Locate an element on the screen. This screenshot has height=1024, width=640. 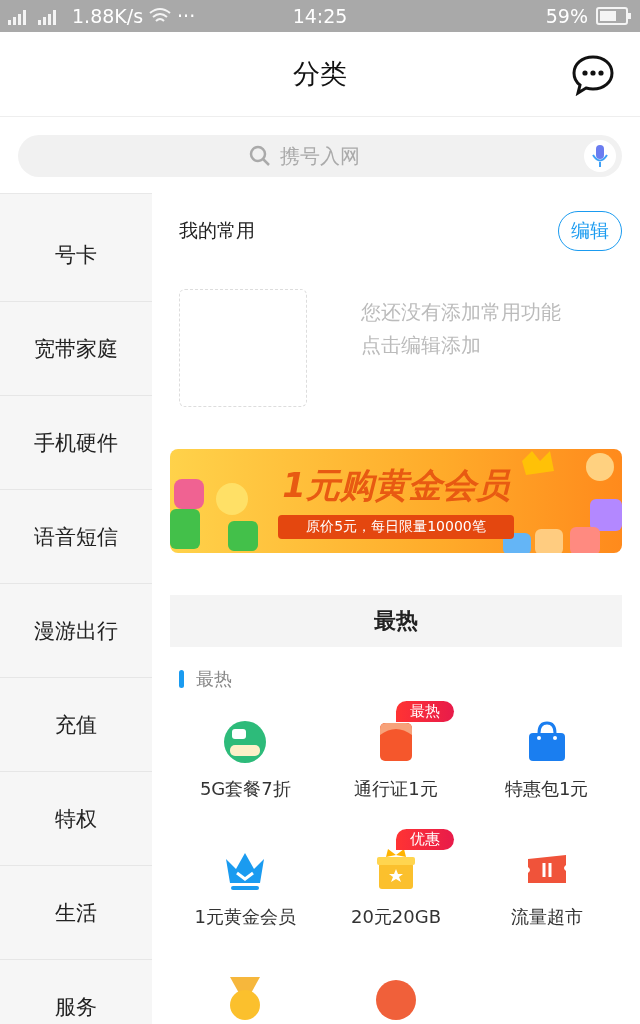
message-button is located at coordinates (593, 75).